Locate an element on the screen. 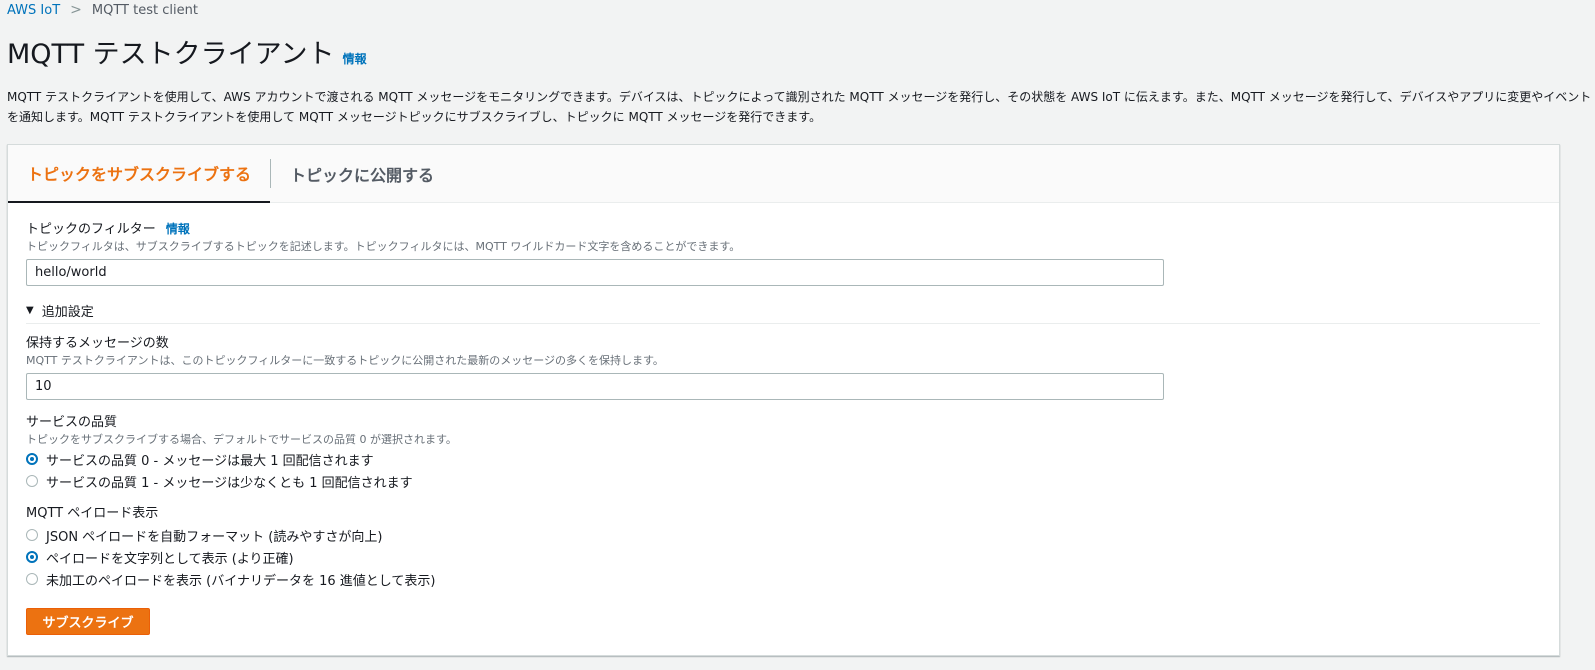 This screenshot has height=670, width=1595. page-header: MQTT テストクライアント 情報 is located at coordinates (187, 51).